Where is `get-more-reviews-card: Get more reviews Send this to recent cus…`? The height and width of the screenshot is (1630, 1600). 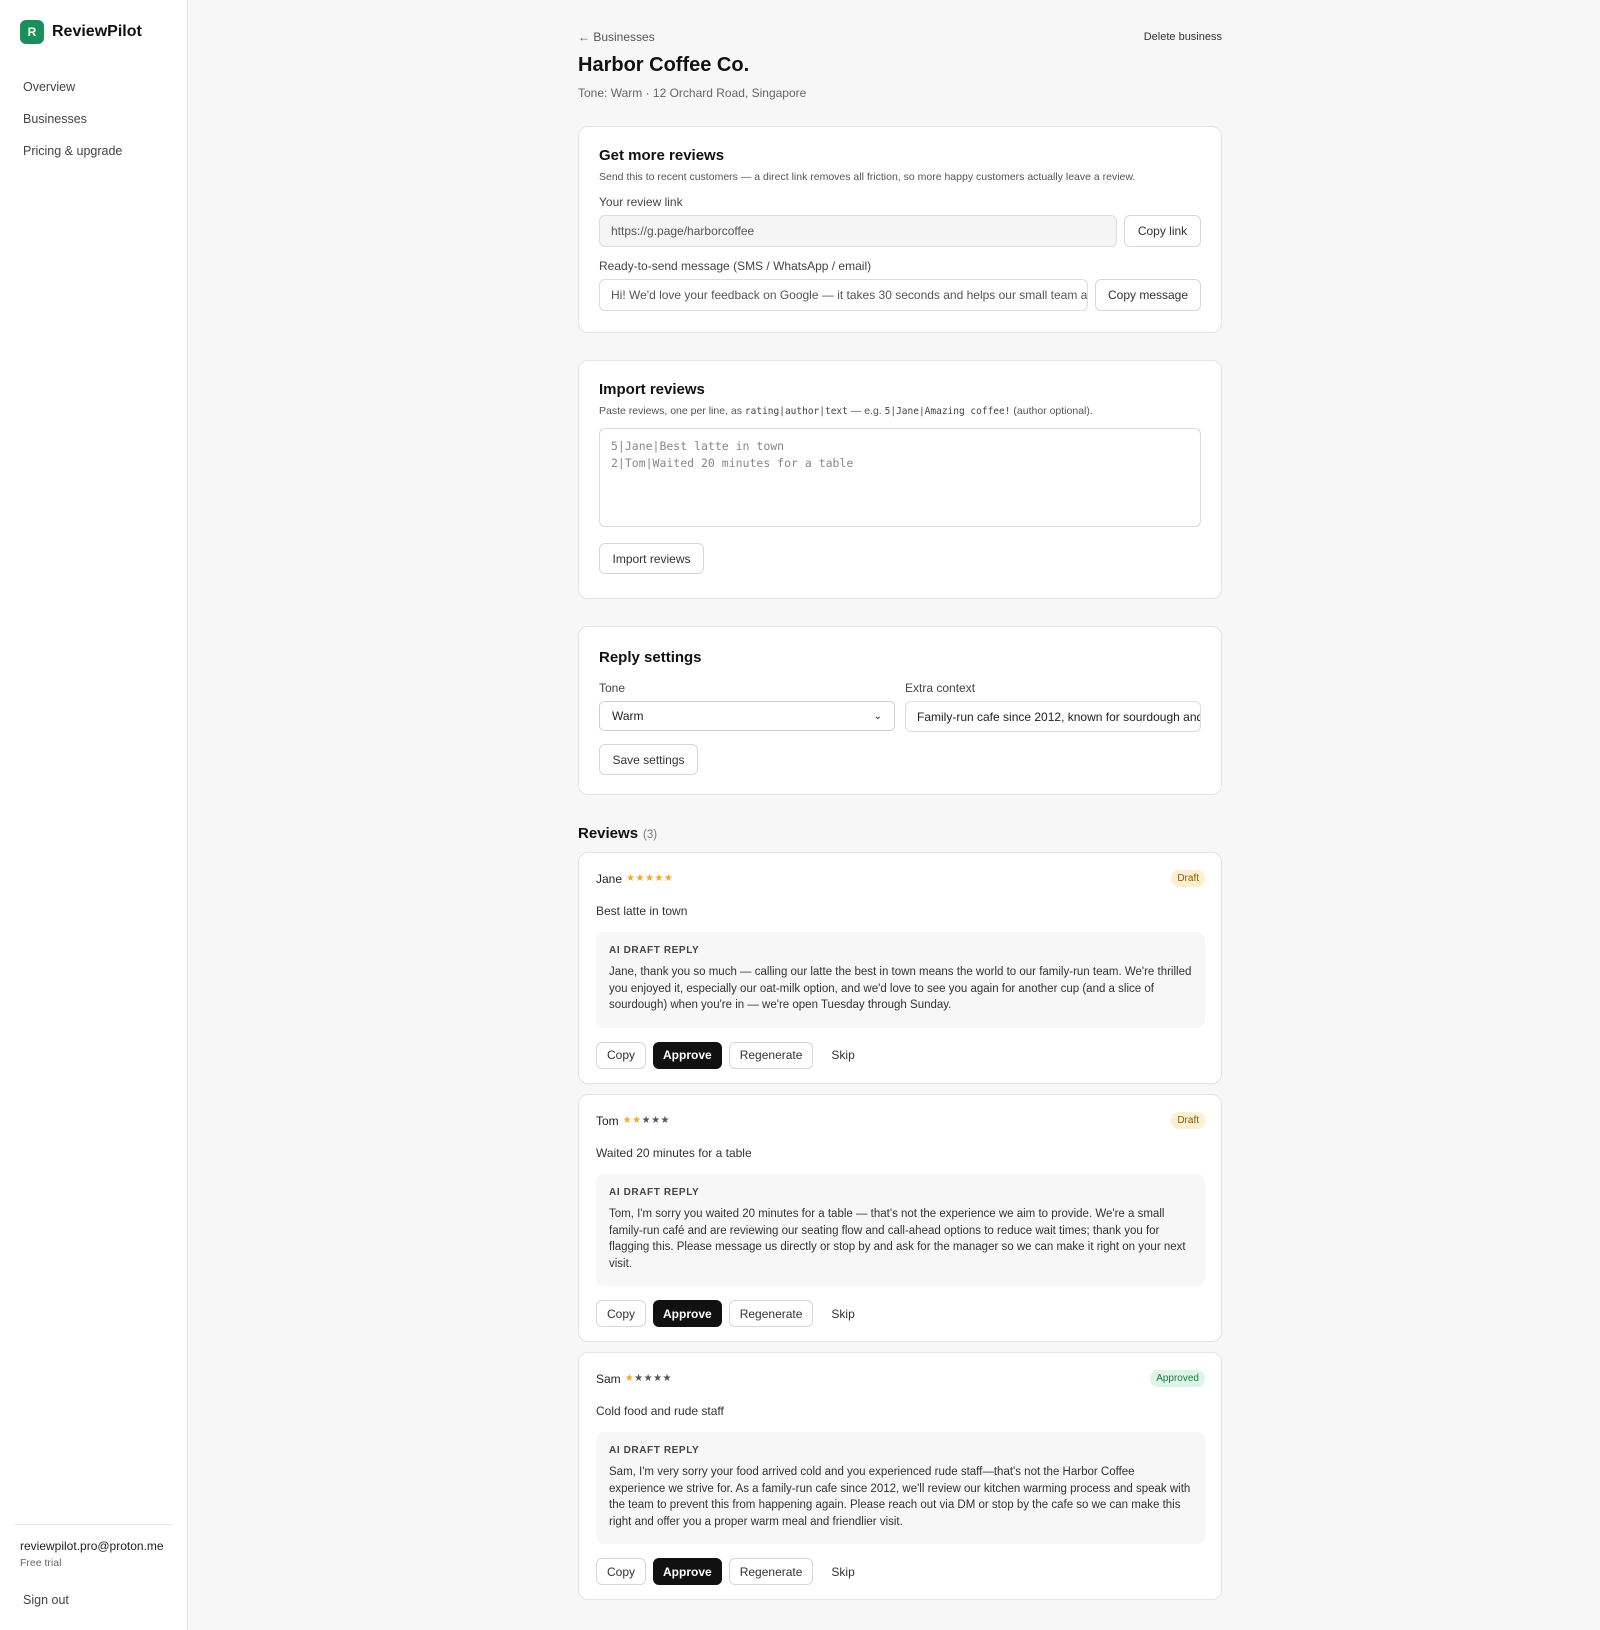 get-more-reviews-card: Get more reviews Send this to recent cus… is located at coordinates (900, 229).